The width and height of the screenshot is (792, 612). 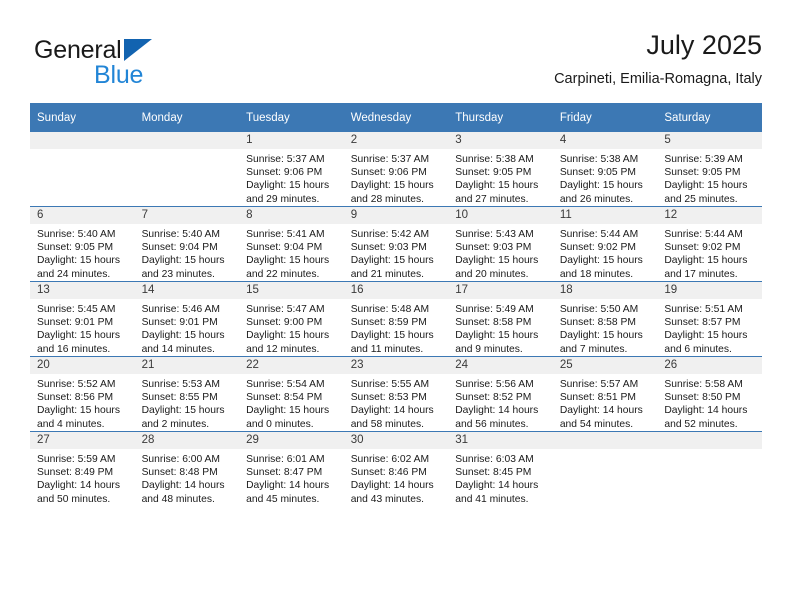 I want to click on sunrise-text: Sunrise: 5:53 AM, so click(x=180, y=384).